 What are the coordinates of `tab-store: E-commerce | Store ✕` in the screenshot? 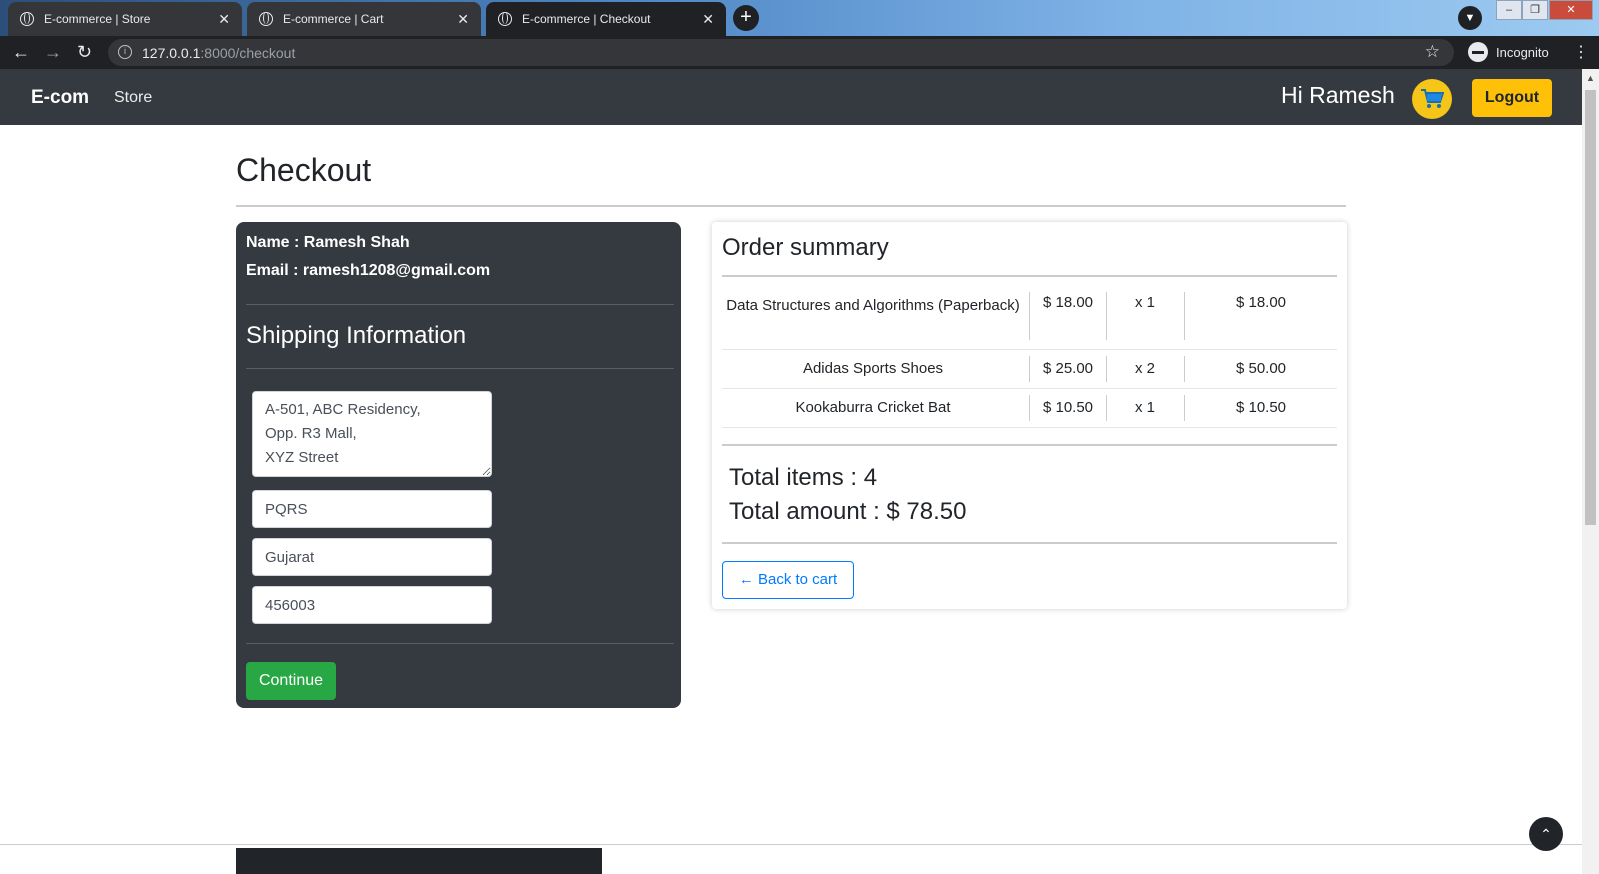 It's located at (125, 19).